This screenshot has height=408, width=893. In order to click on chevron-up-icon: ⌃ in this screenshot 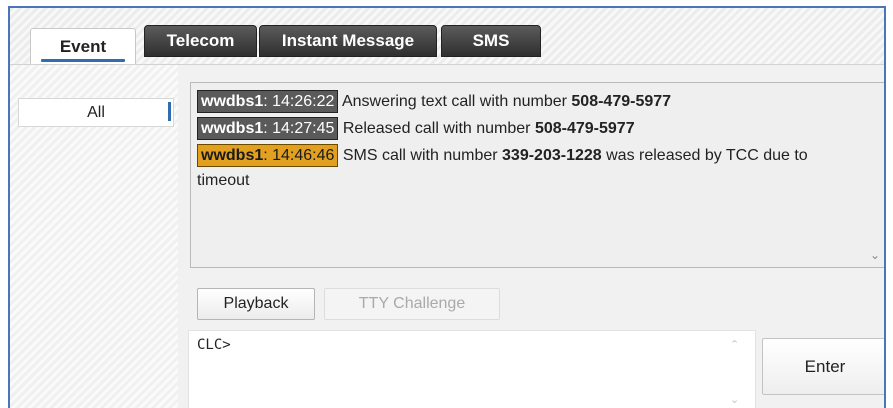, I will do `click(734, 344)`.